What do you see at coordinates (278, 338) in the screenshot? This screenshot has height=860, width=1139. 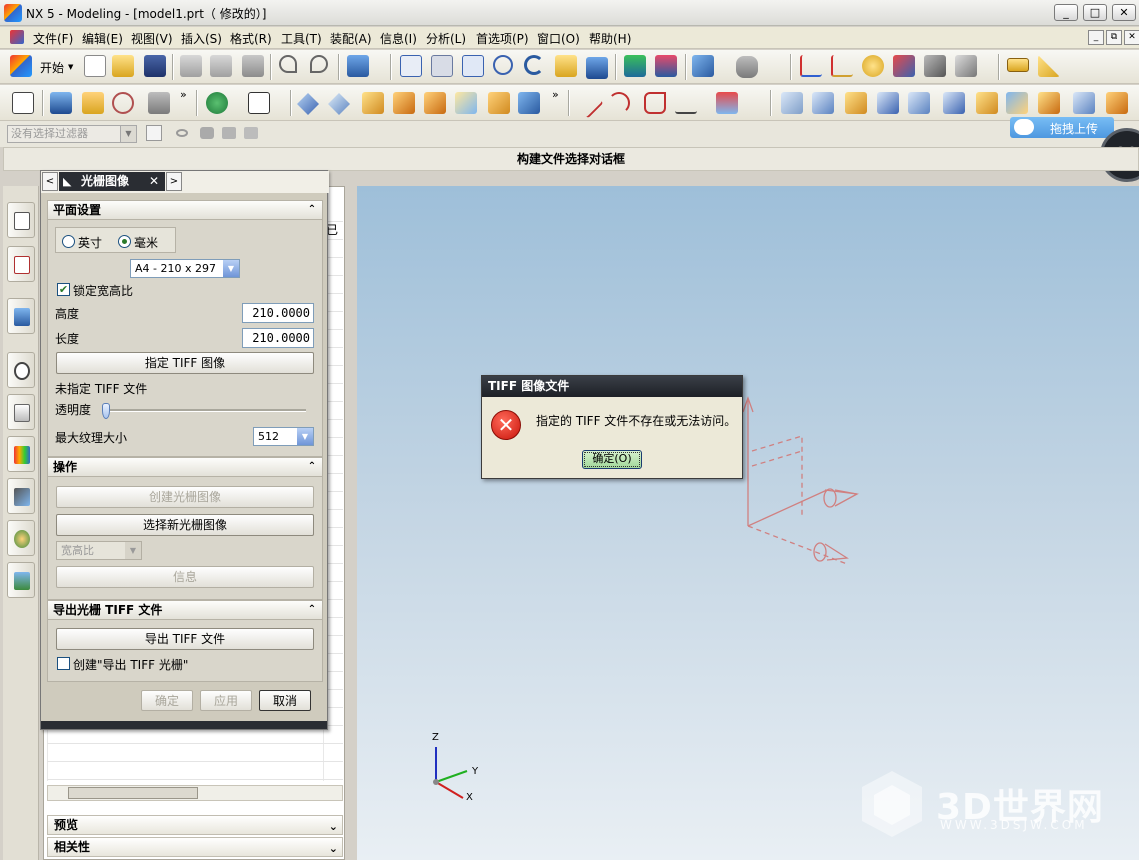 I see `length-field: 210.0000` at bounding box center [278, 338].